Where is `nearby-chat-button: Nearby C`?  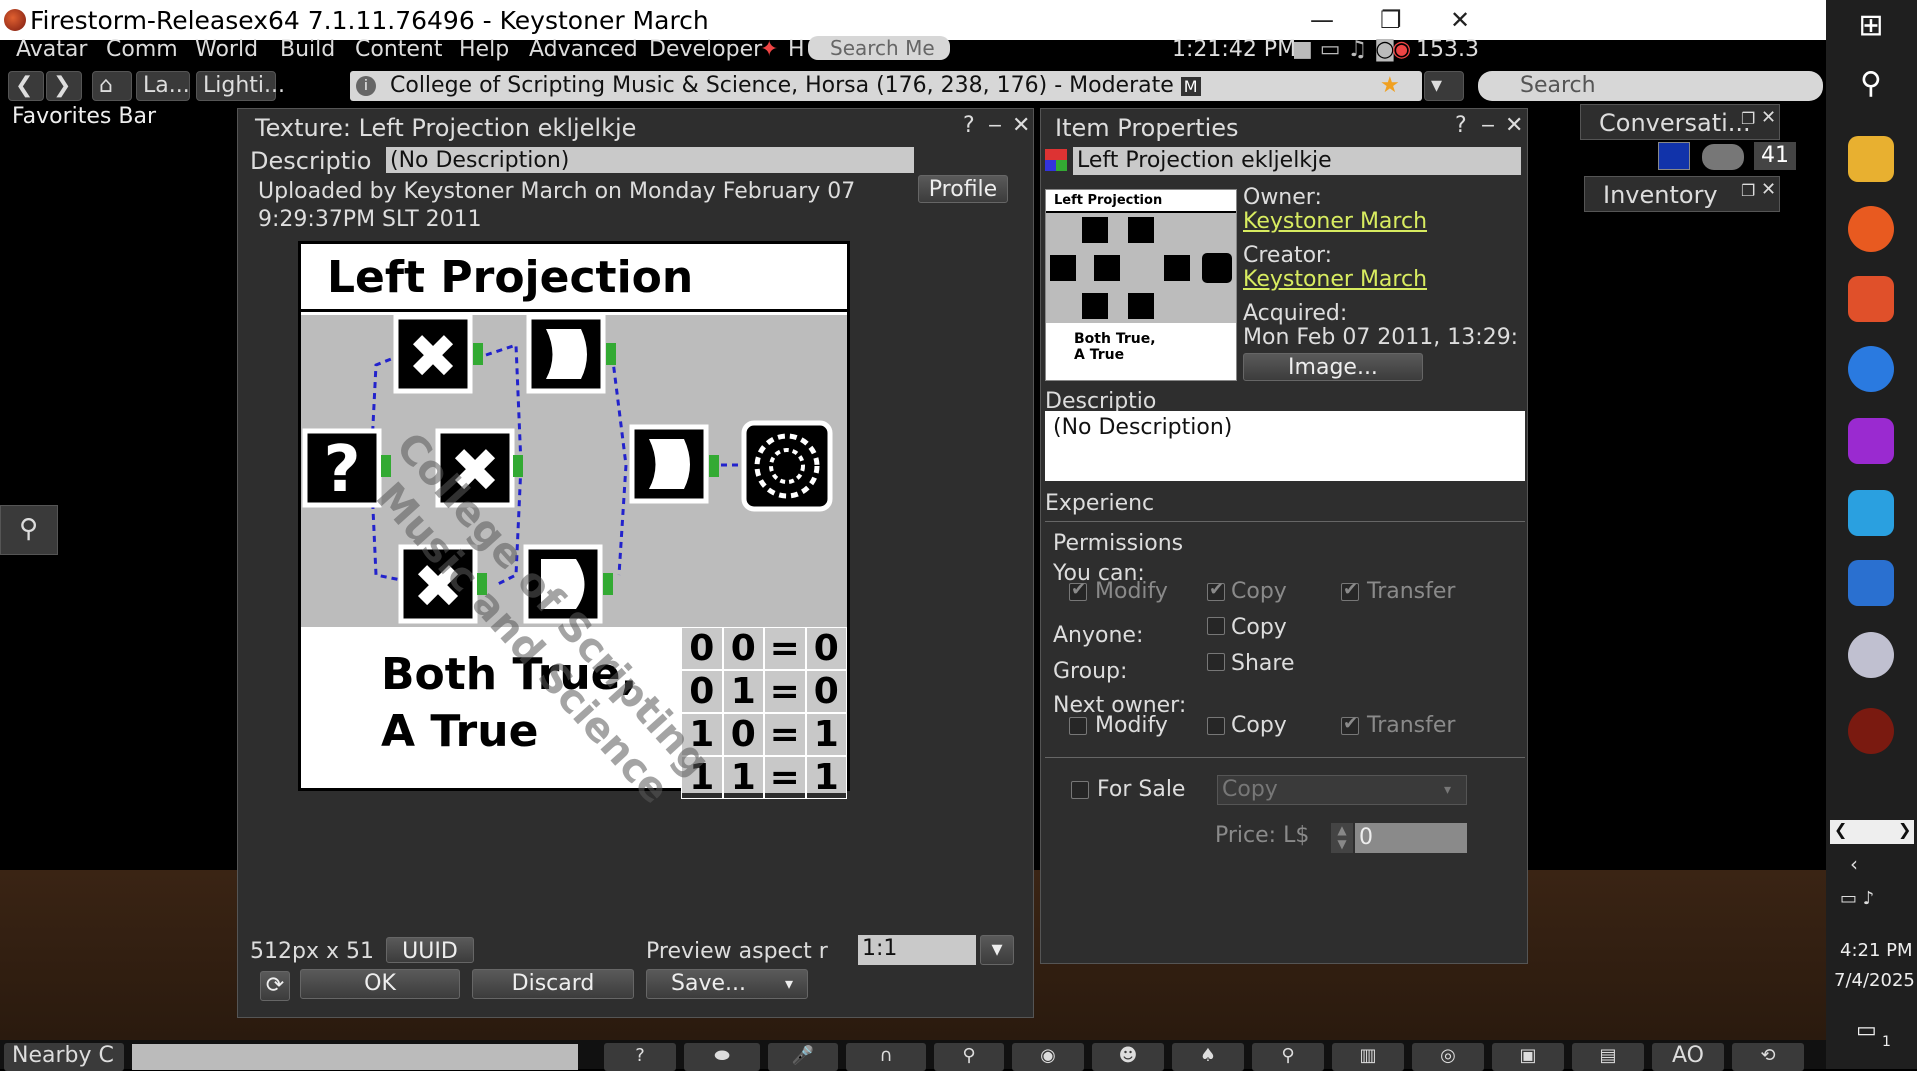
nearby-chat-button: Nearby C is located at coordinates (64, 1057).